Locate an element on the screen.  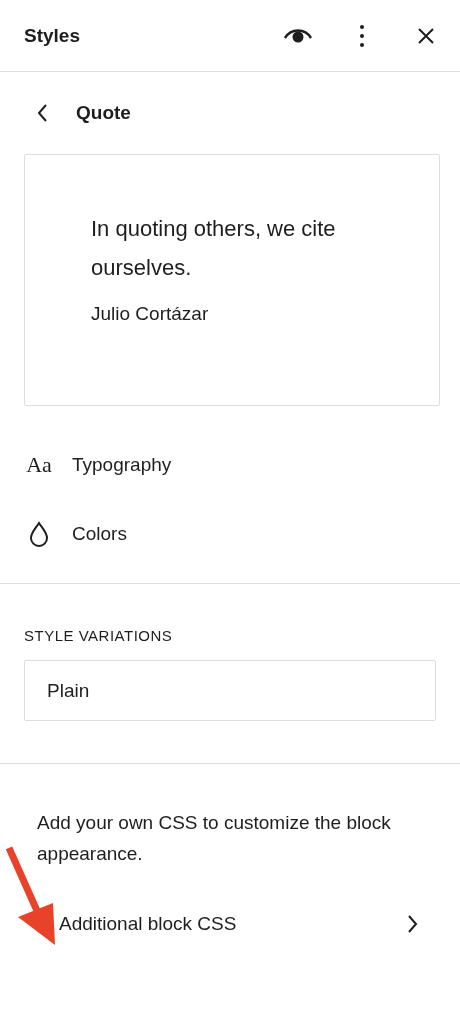
more-icon is located at coordinates (362, 35).